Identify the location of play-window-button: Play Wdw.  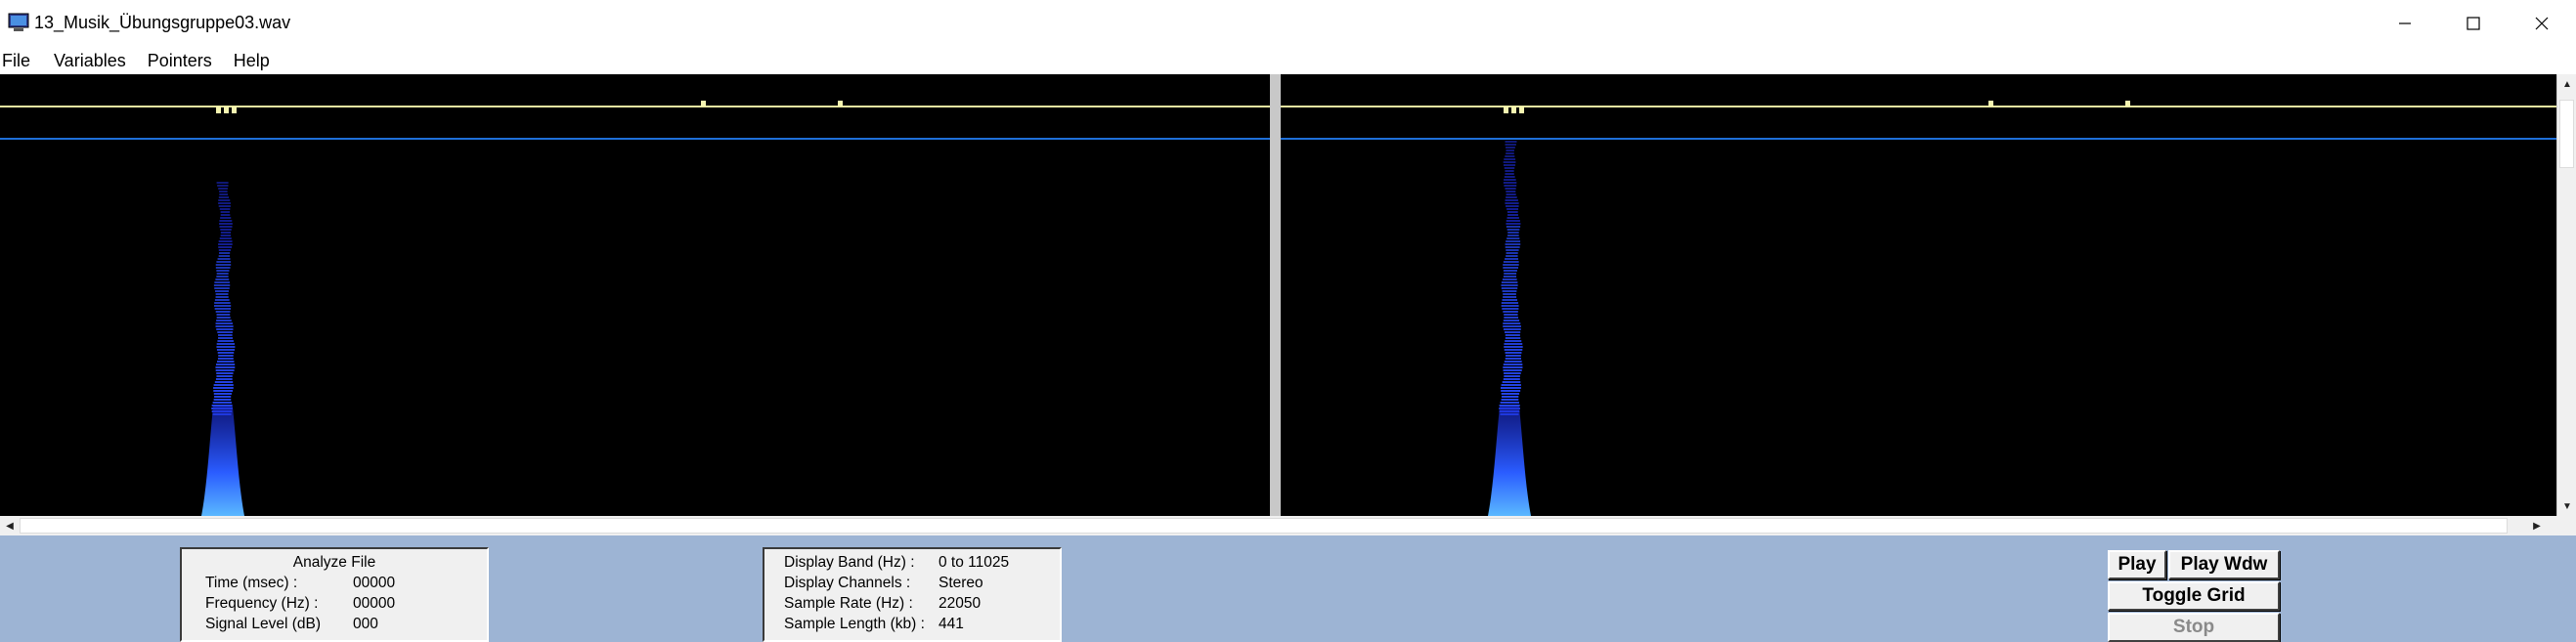
(2224, 564).